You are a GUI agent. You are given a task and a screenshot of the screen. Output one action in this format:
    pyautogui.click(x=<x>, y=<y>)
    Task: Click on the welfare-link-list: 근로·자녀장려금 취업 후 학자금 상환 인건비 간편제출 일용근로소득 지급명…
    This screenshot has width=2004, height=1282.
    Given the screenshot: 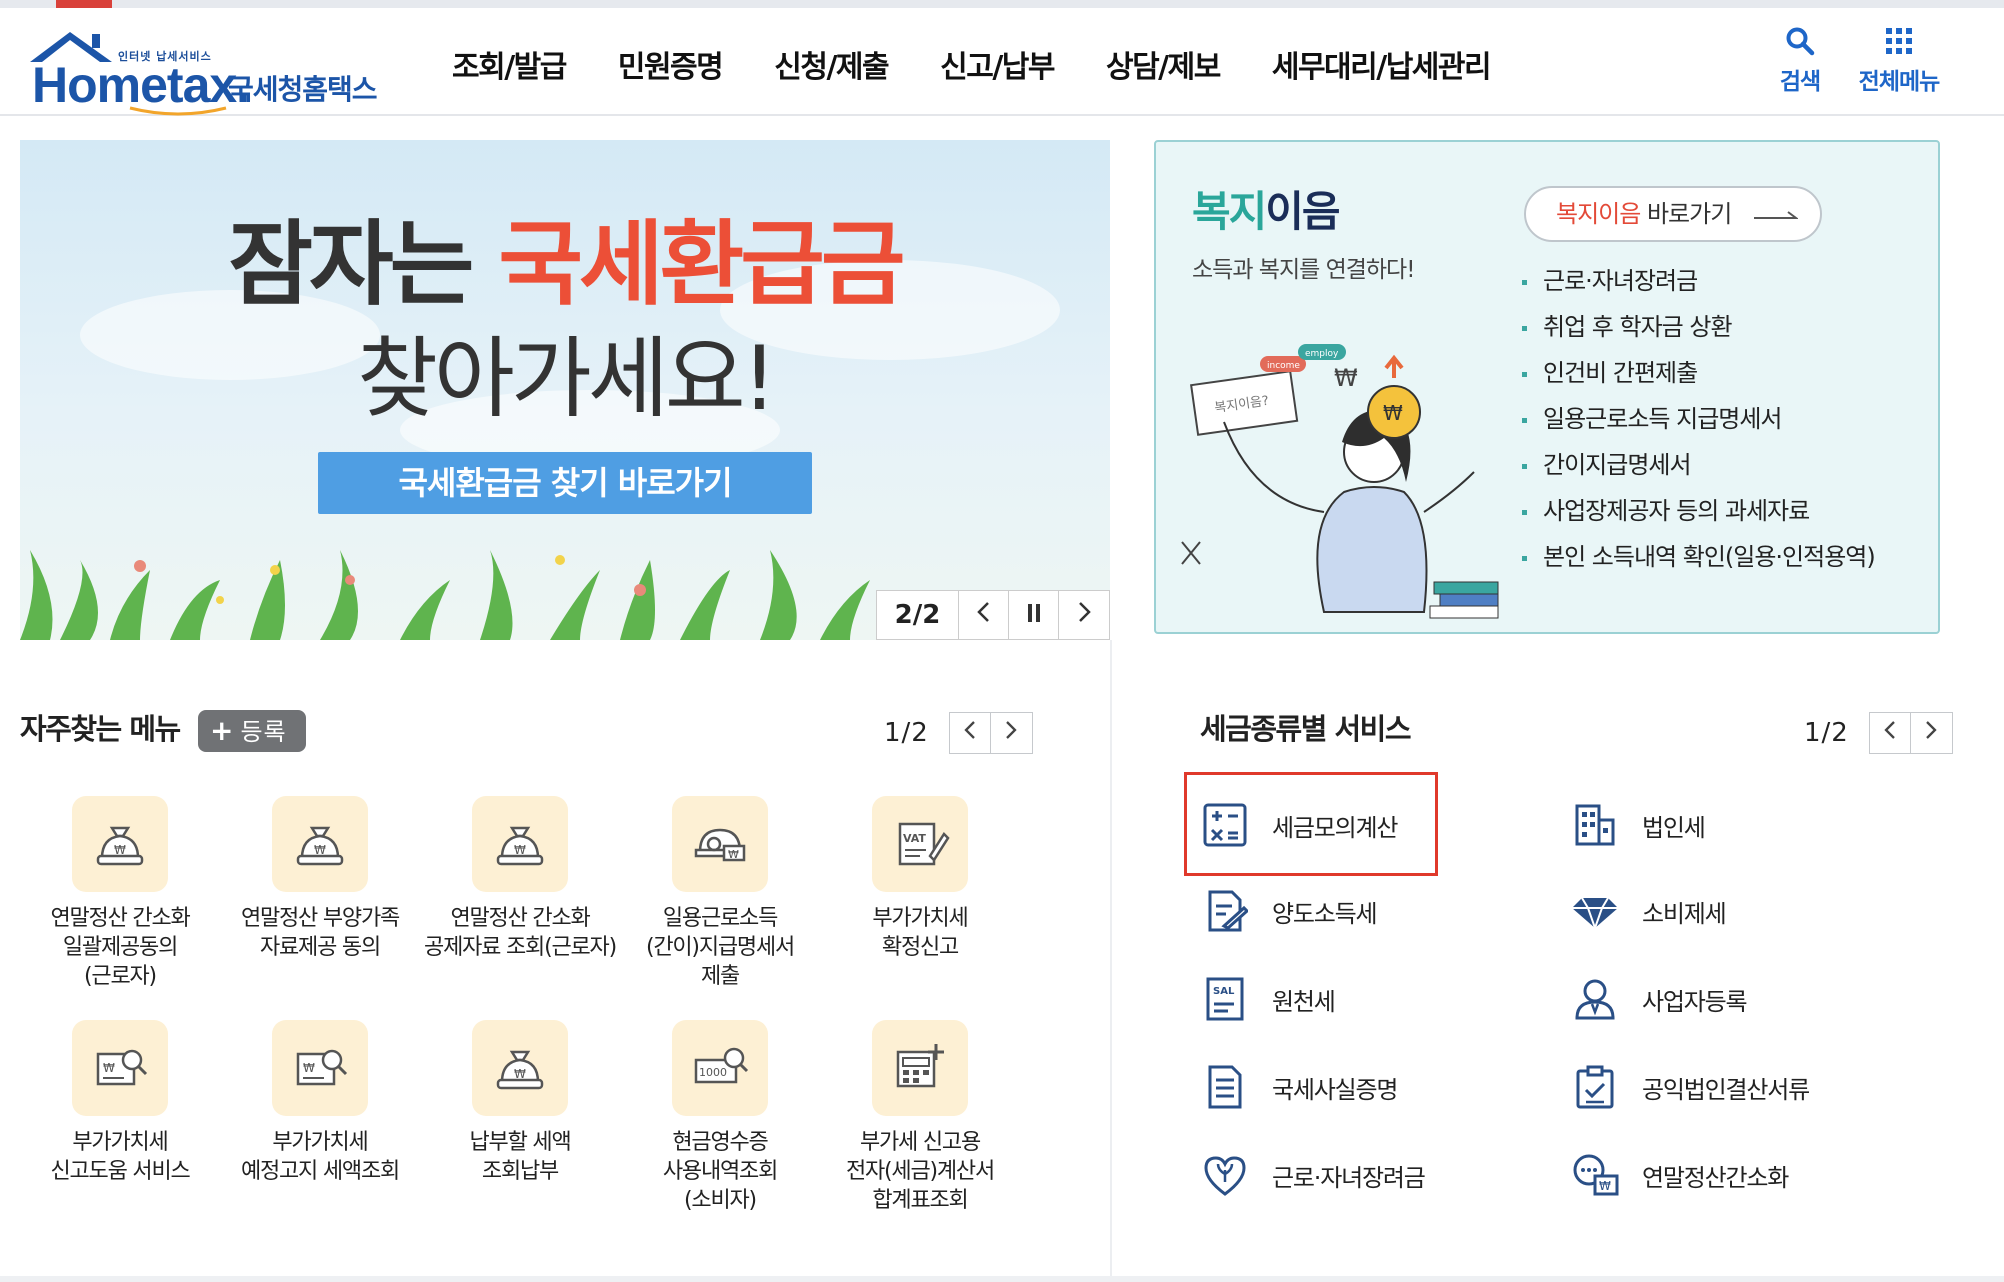 What is the action you would take?
    pyautogui.click(x=1699, y=419)
    